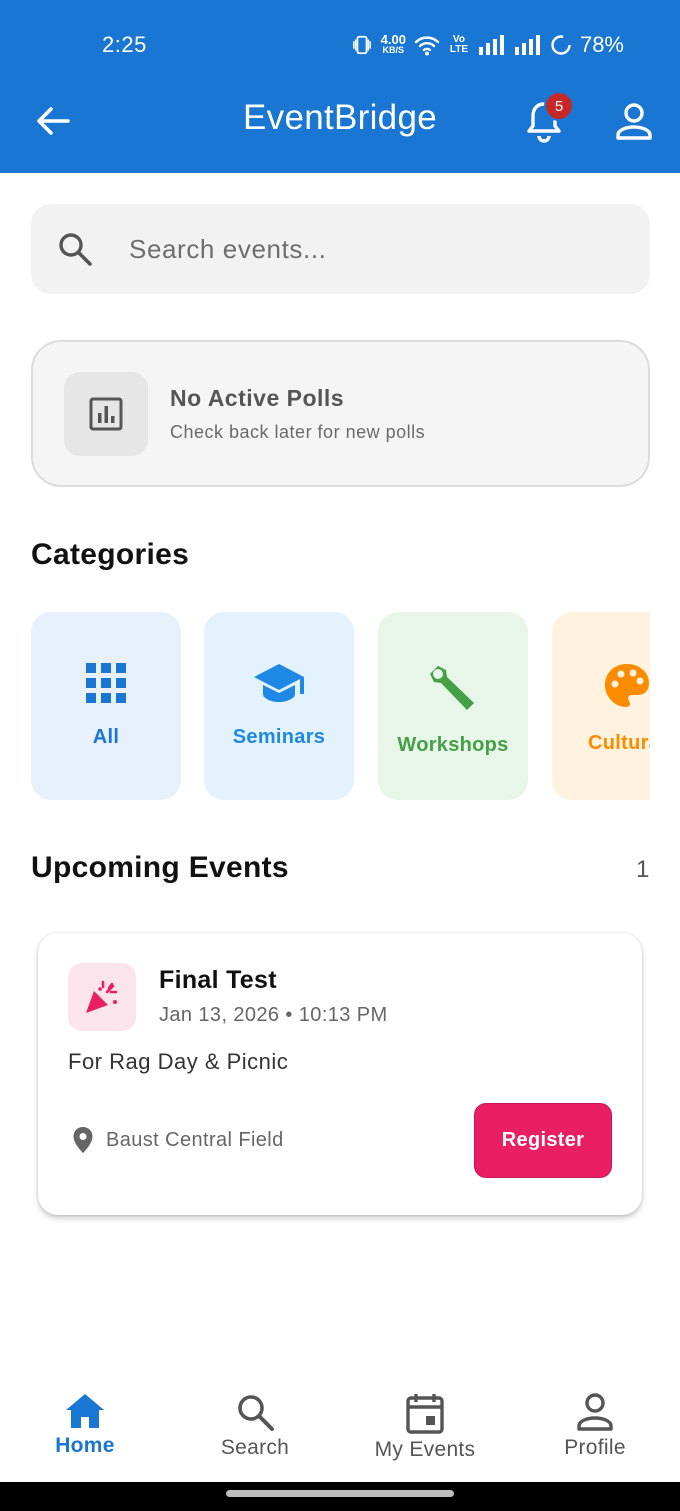  What do you see at coordinates (106, 706) in the screenshot?
I see `category-all: All` at bounding box center [106, 706].